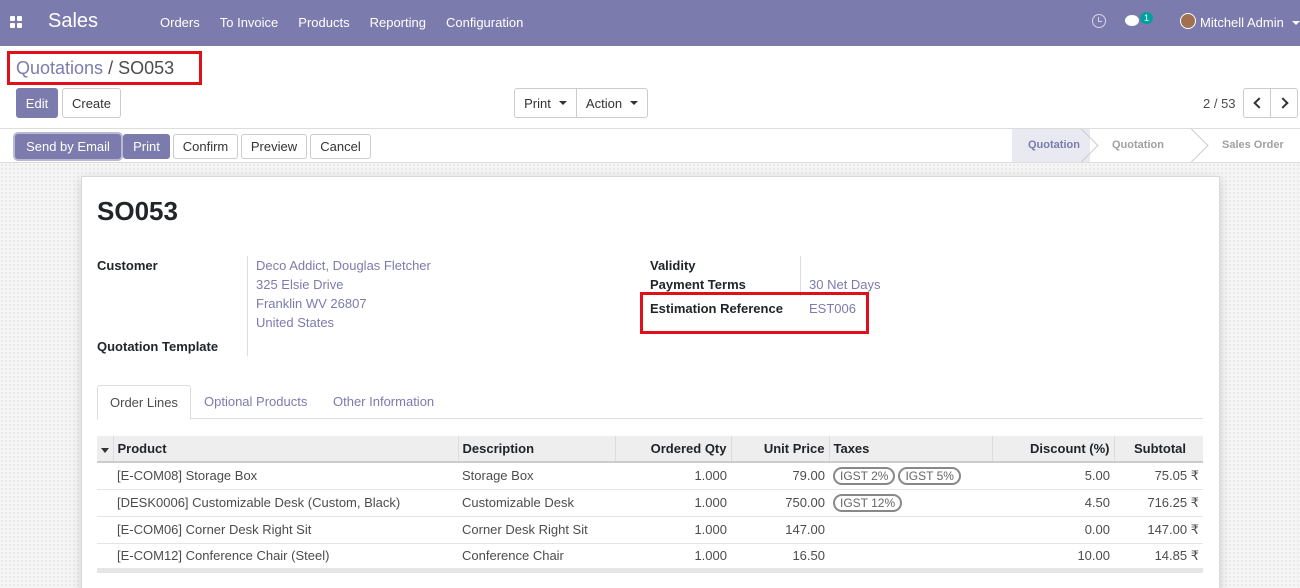 The image size is (1300, 588). What do you see at coordinates (1158, 449) in the screenshot?
I see `header-subtotal: Subtotal` at bounding box center [1158, 449].